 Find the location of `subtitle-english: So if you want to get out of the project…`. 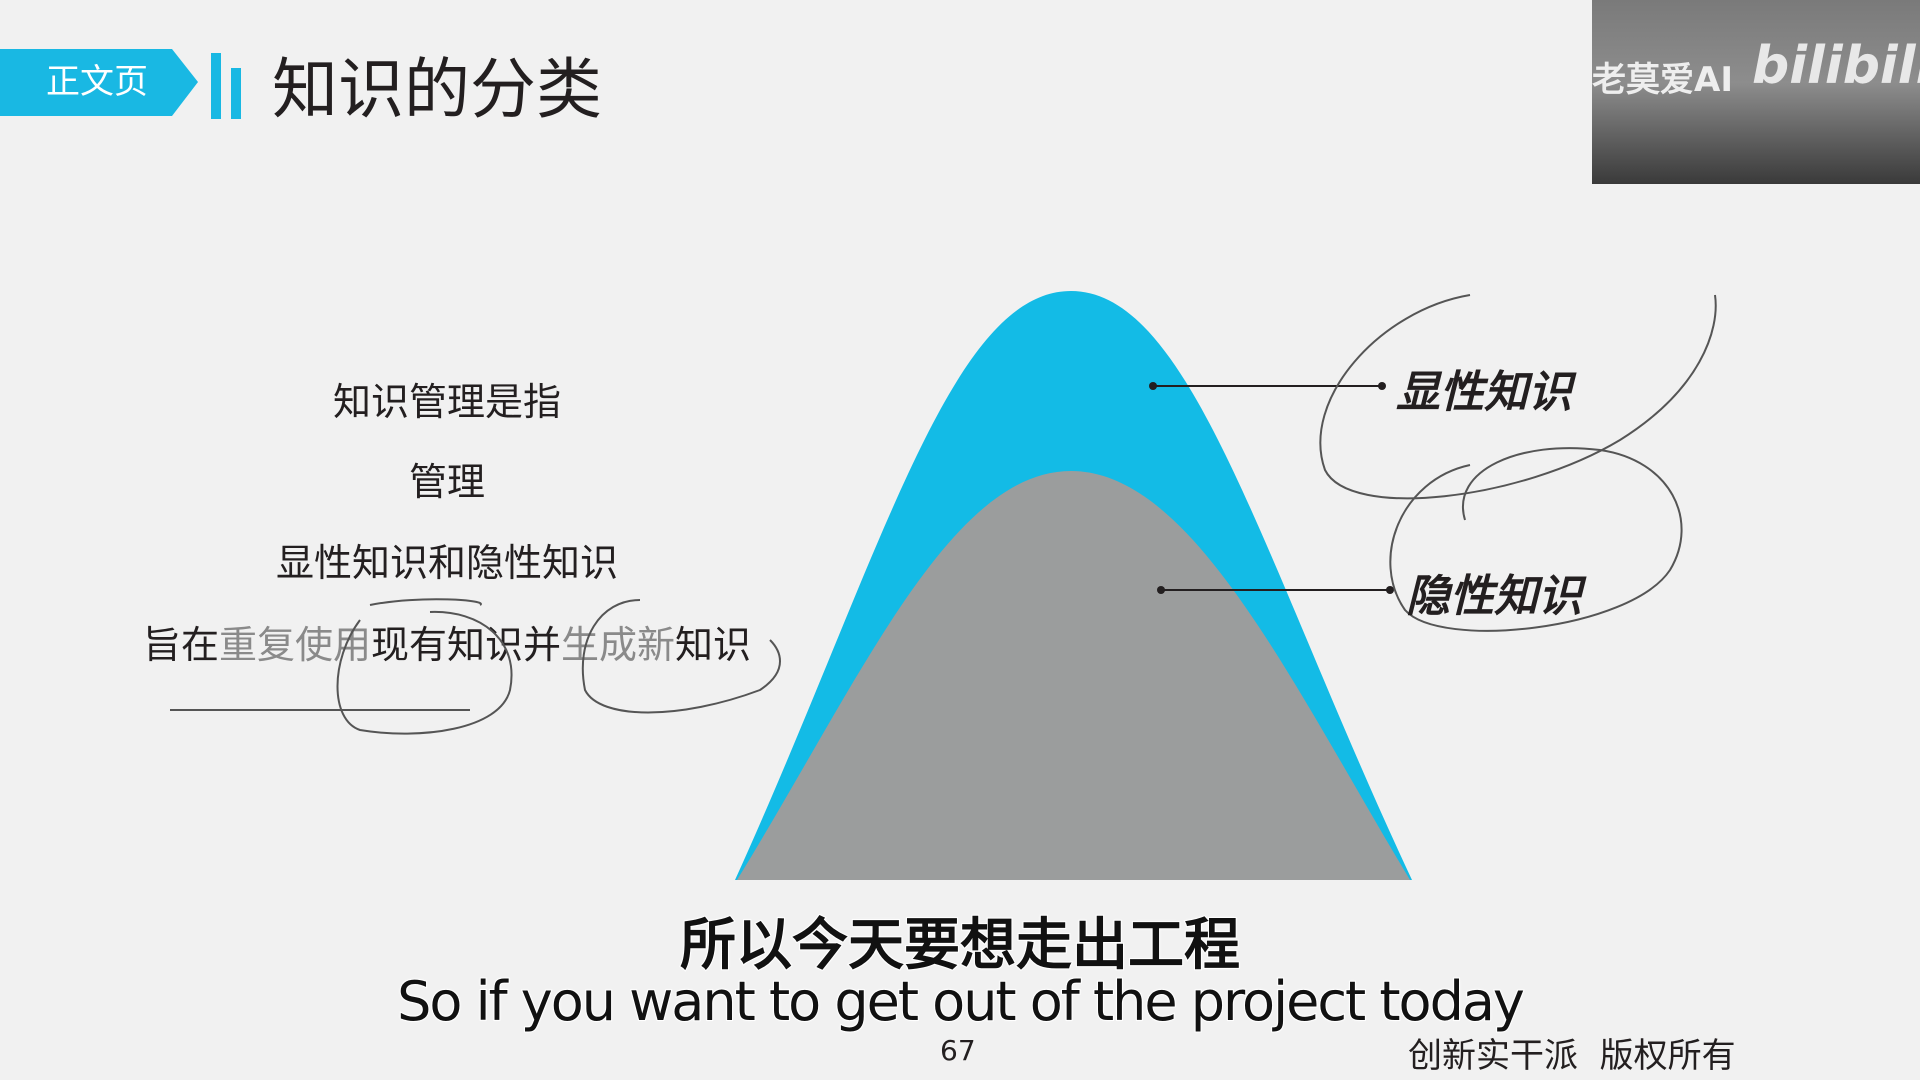

subtitle-english: So if you want to get out of the project… is located at coordinates (961, 1001).